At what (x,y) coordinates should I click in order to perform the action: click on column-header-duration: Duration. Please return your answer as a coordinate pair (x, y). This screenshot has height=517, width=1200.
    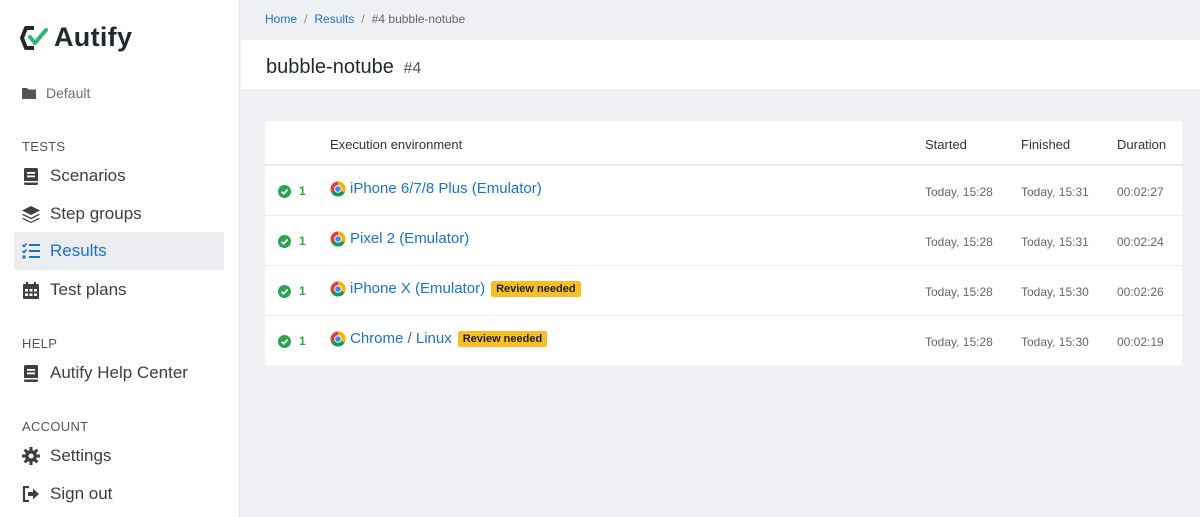
    Looking at the image, I should click on (1142, 144).